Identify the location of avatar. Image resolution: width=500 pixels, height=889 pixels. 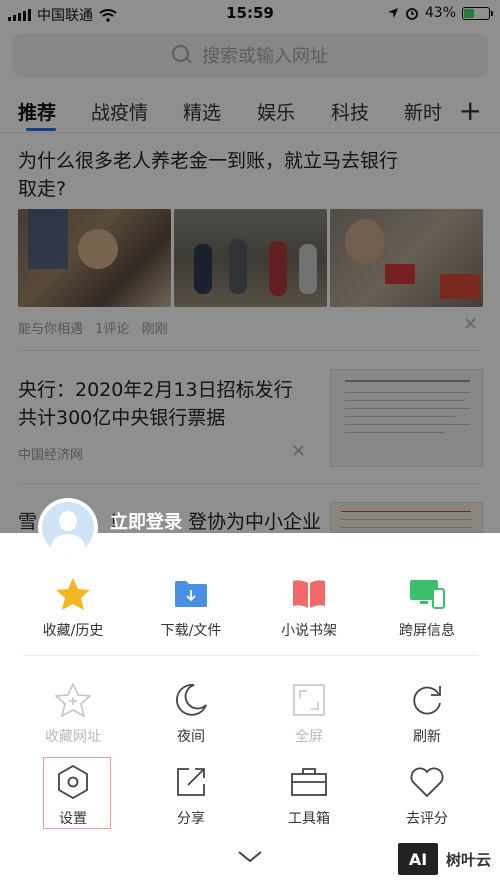
(68, 528).